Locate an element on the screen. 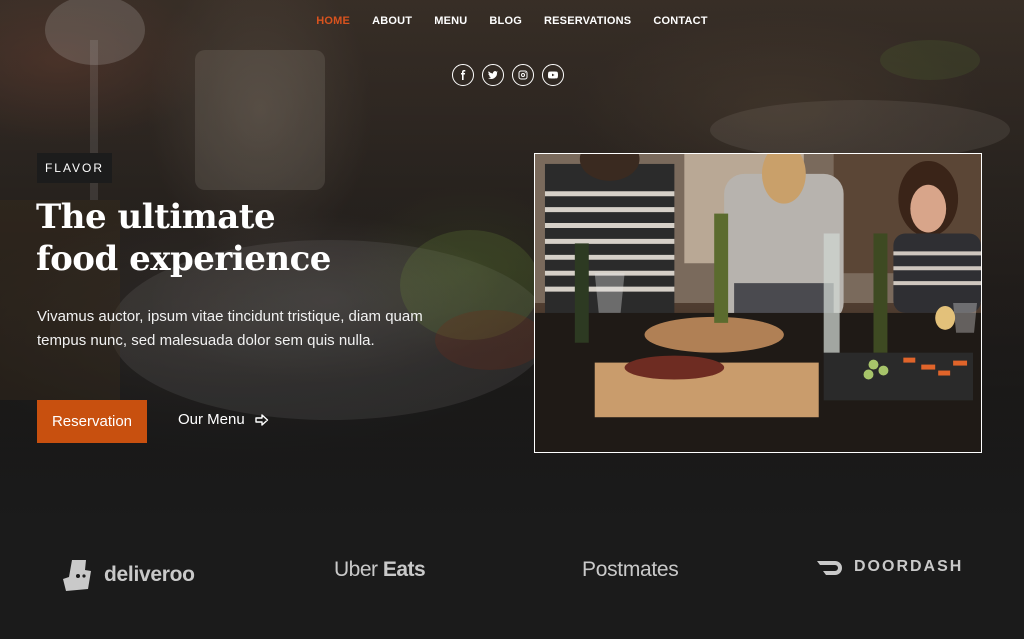  partner-uber-eats: Uber Eats is located at coordinates (380, 570).